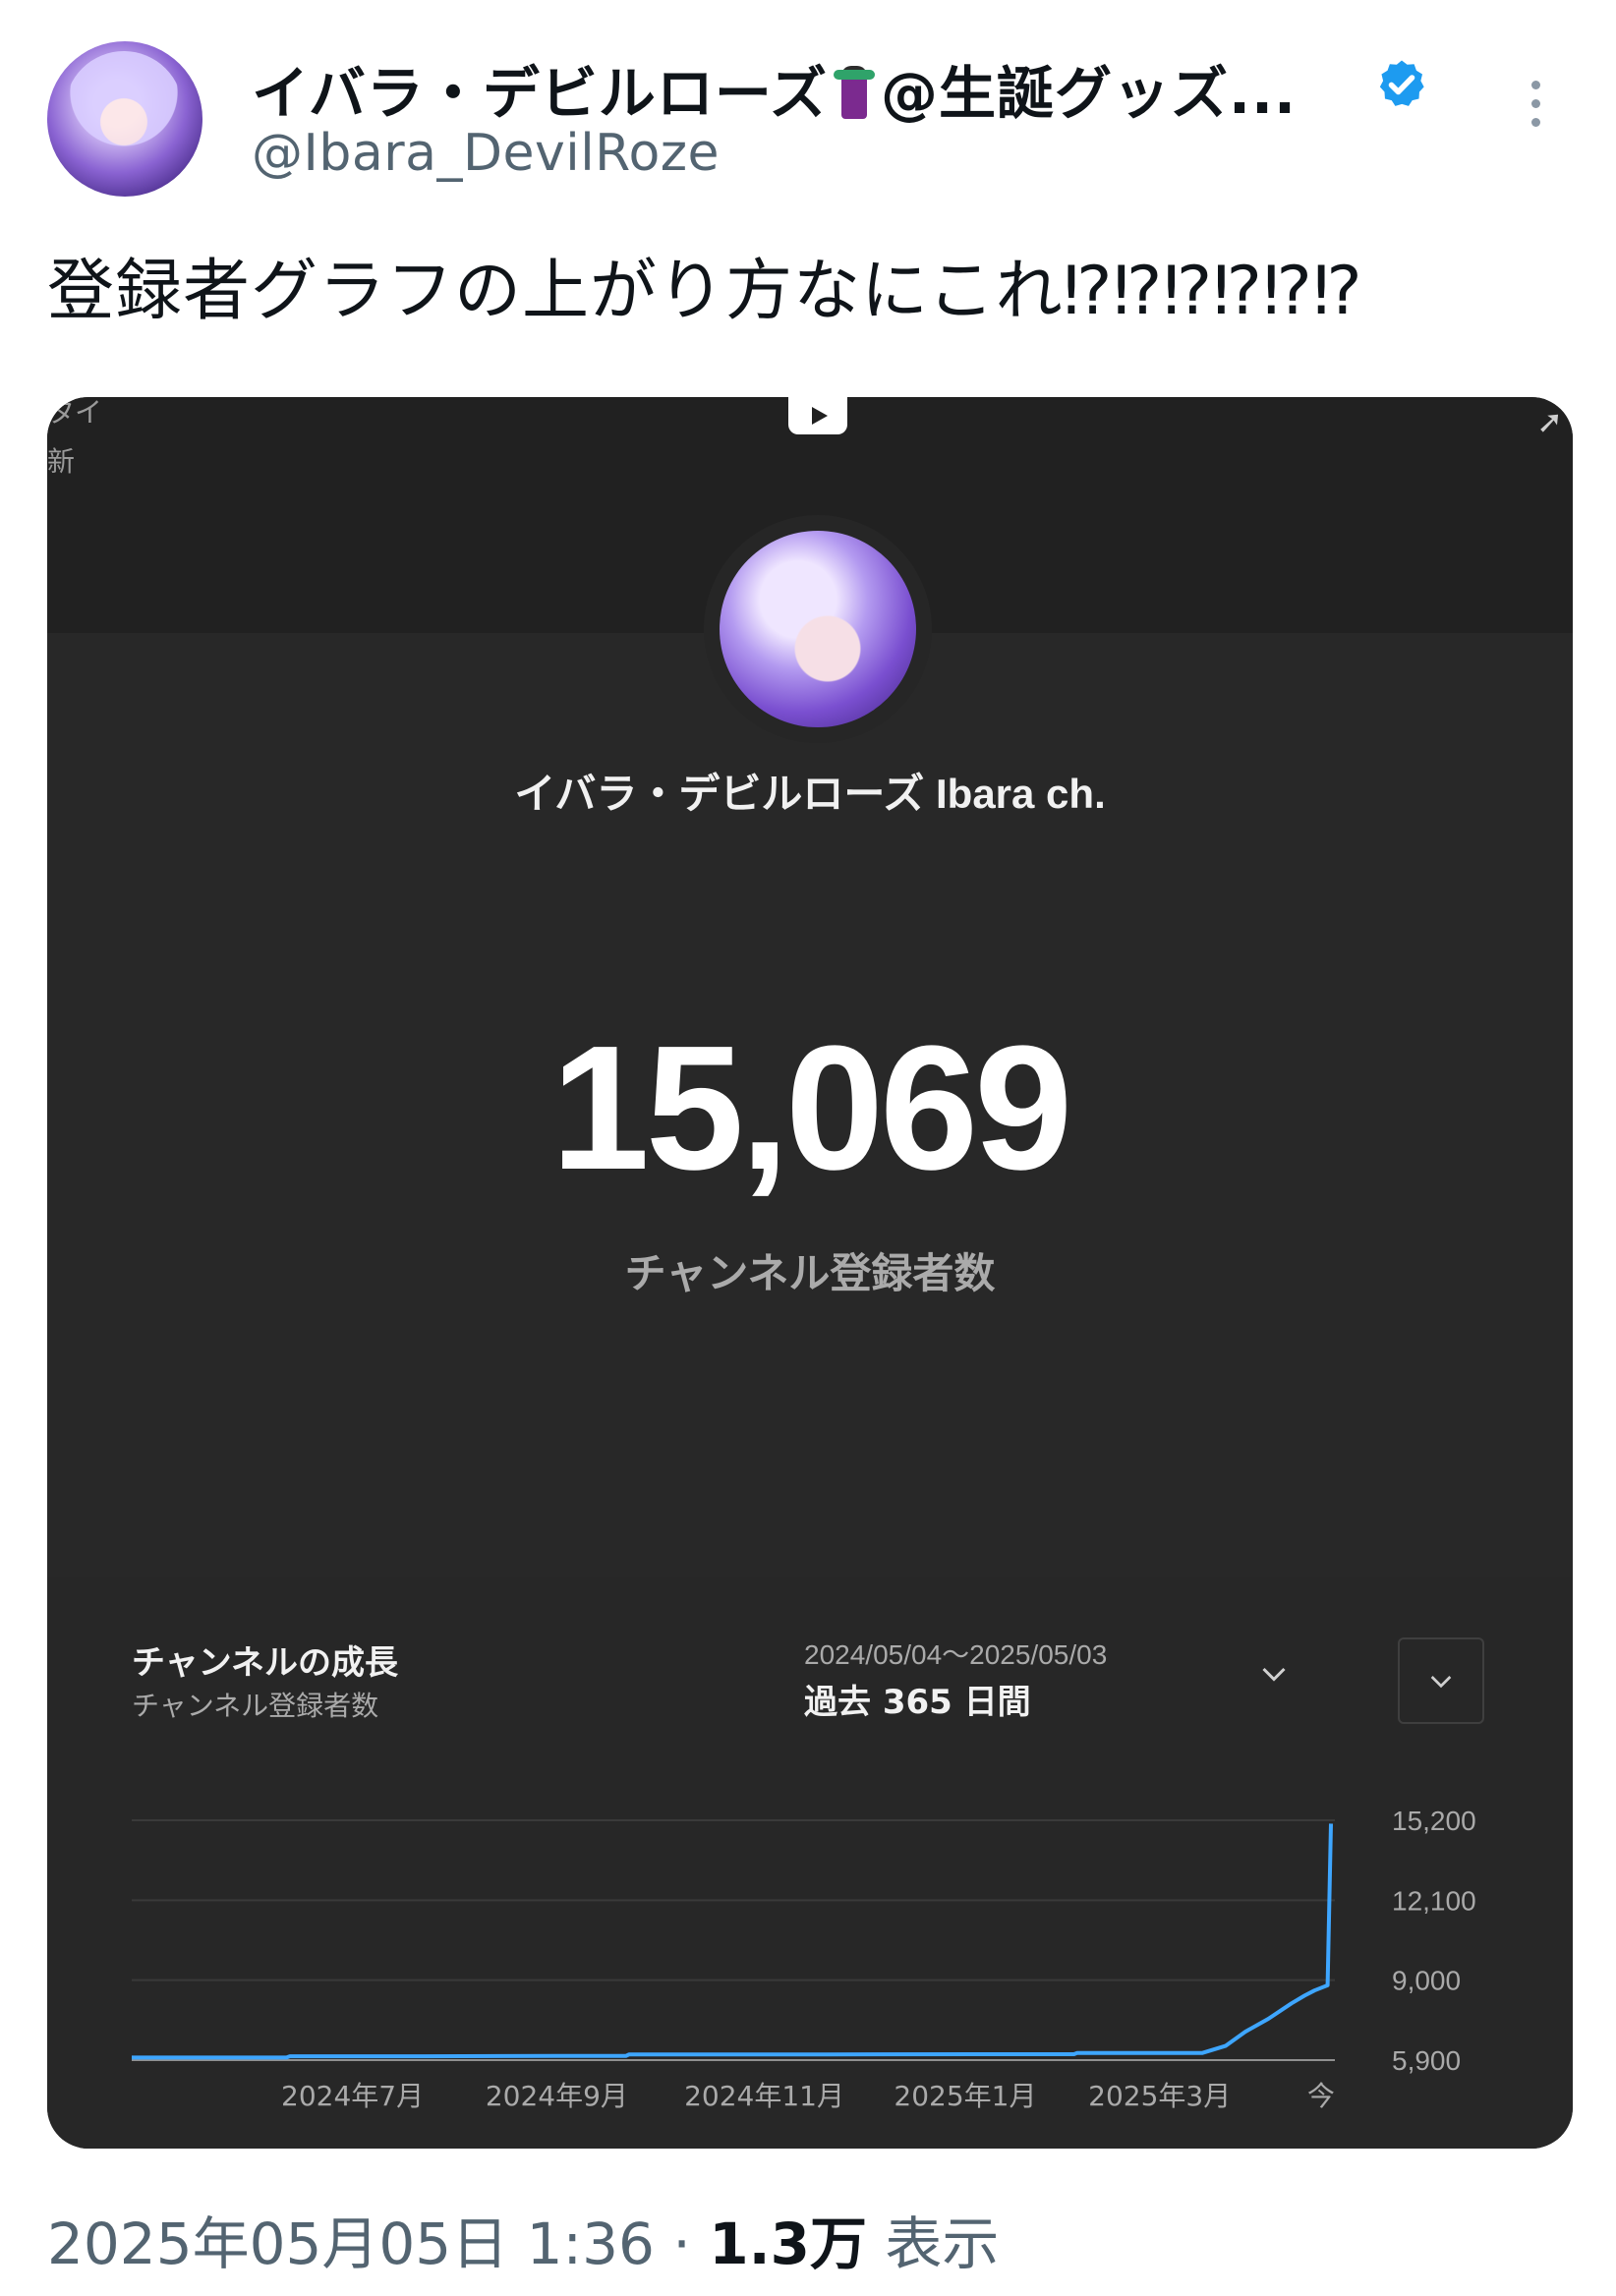 Image resolution: width=1616 pixels, height=2296 pixels. Describe the element at coordinates (818, 416) in the screenshot. I see `youtube-play-icon` at that location.